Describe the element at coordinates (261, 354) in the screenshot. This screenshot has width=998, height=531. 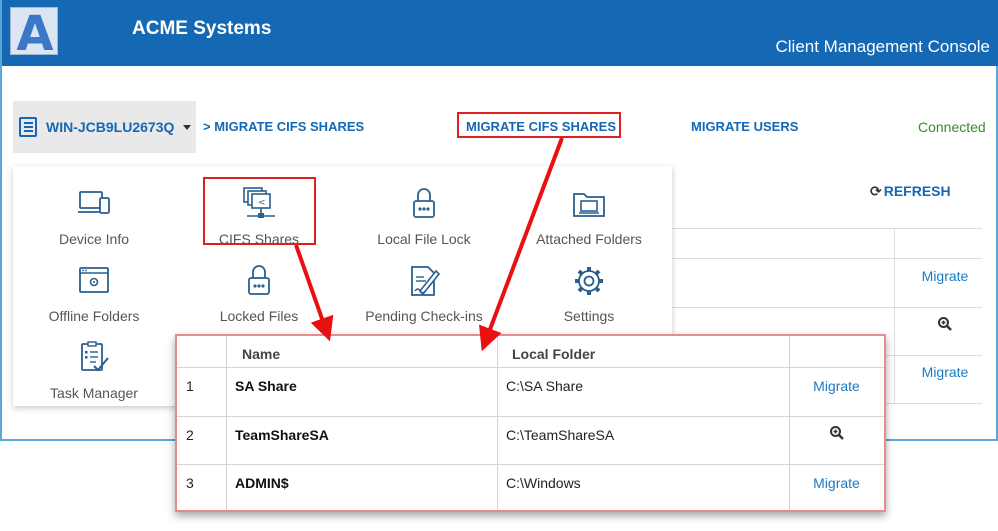
I see `column-header-name: Name` at that location.